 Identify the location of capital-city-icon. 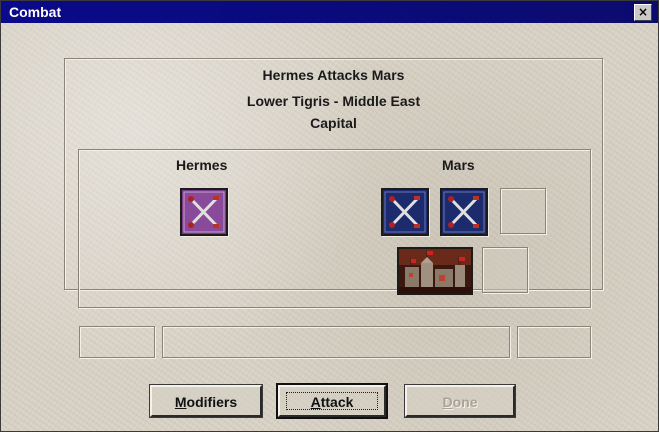
(435, 271).